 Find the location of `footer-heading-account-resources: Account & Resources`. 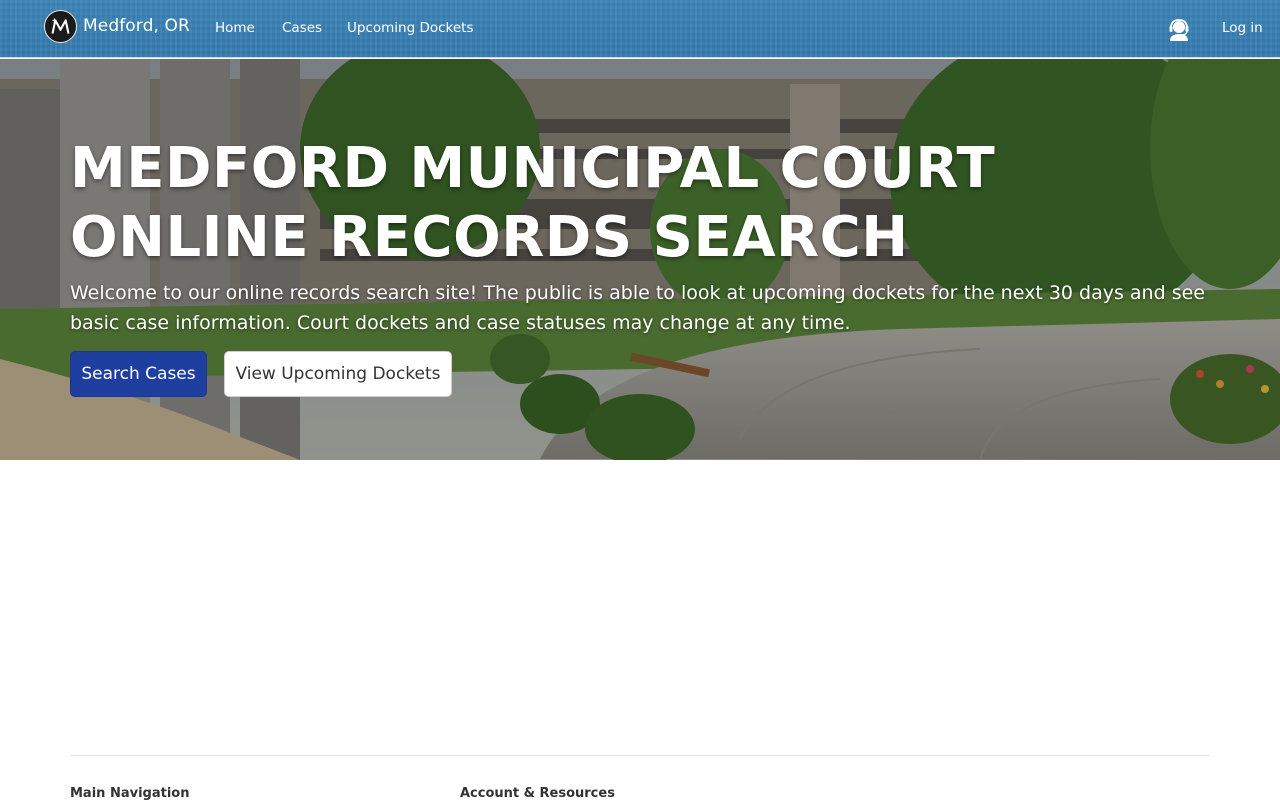

footer-heading-account-resources: Account & Resources is located at coordinates (537, 793).